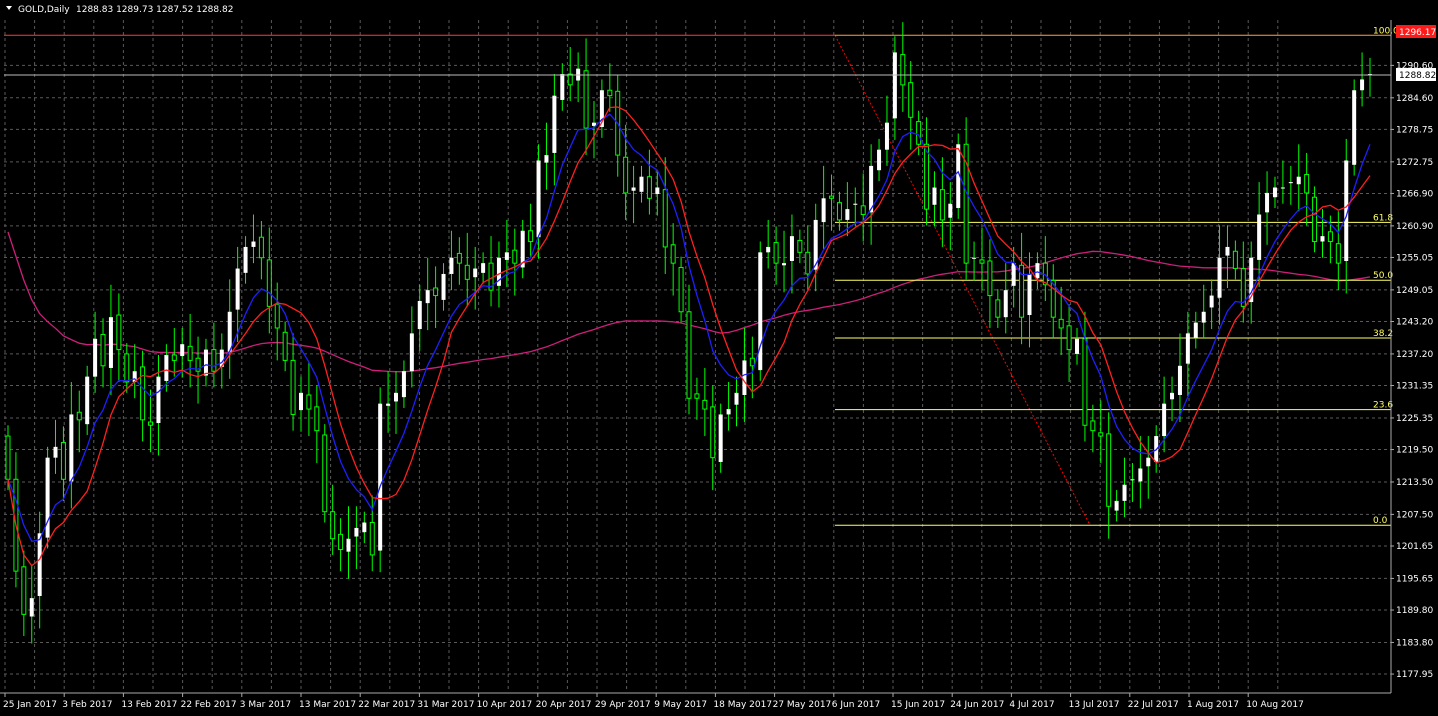 The height and width of the screenshot is (716, 1438). Describe the element at coordinates (1153, 705) in the screenshot. I see `time-tick-label: 22 Jul 2017` at that location.